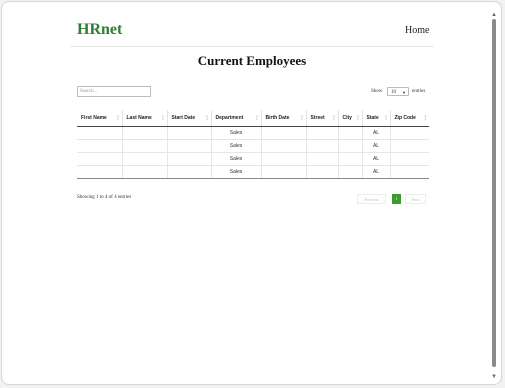  I want to click on column-header: City ▲ ▼, so click(349, 118).